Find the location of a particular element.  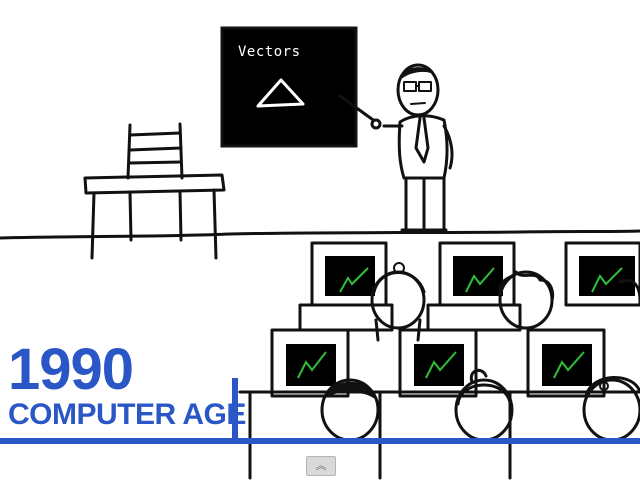

double-chevron-up-icon: ︽ is located at coordinates (321, 465).